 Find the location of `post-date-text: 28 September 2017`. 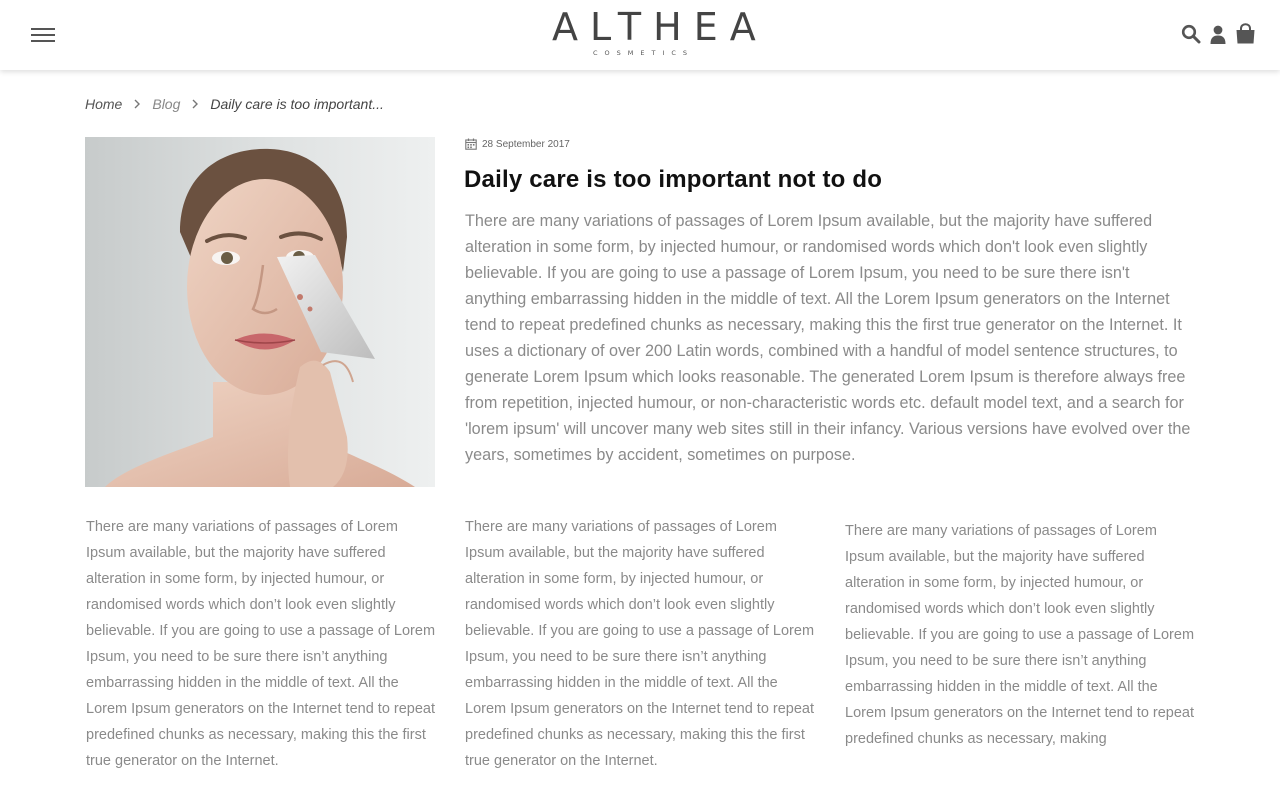

post-date-text: 28 September 2017 is located at coordinates (526, 144).